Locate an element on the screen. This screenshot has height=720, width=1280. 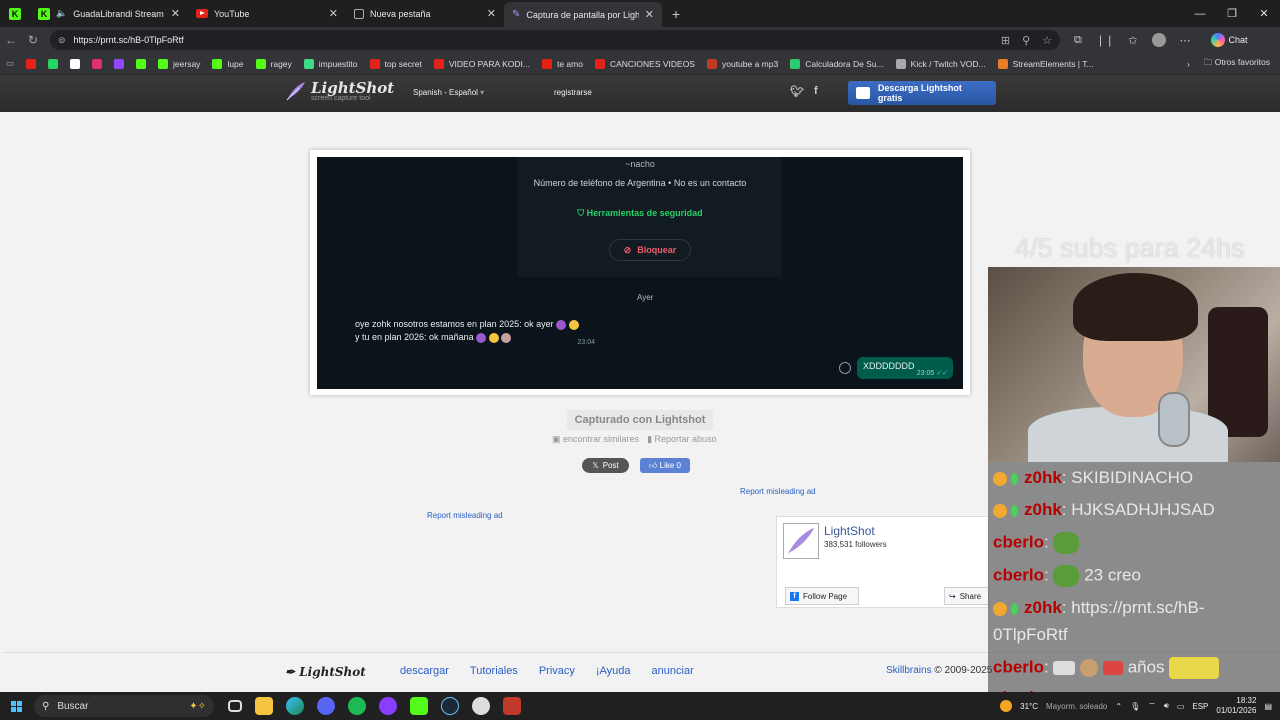
footer-link-help: ¡Ayuda is located at coordinates (613, 671).